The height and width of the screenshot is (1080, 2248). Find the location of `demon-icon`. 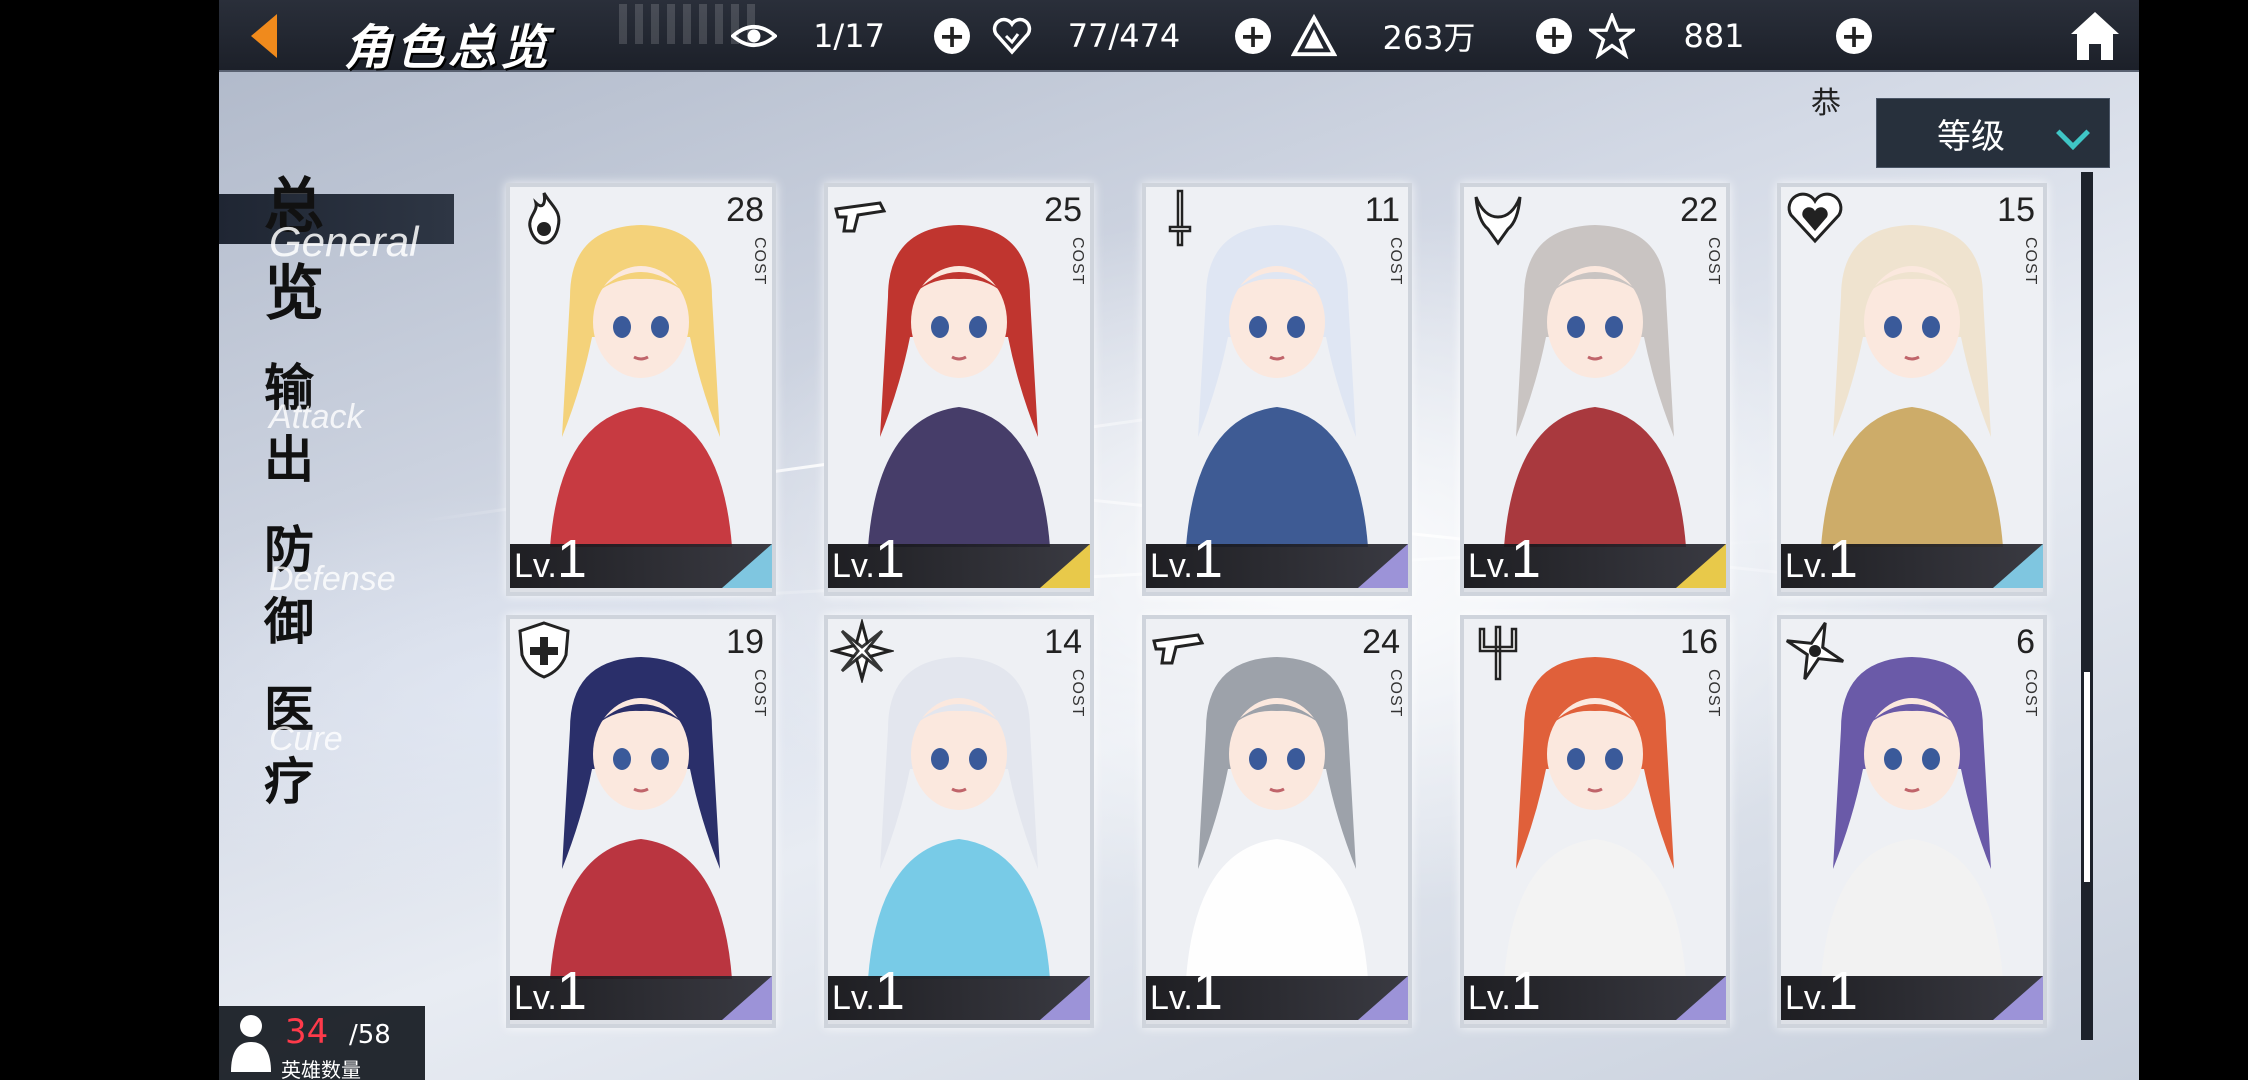

demon-icon is located at coordinates (1498, 221).